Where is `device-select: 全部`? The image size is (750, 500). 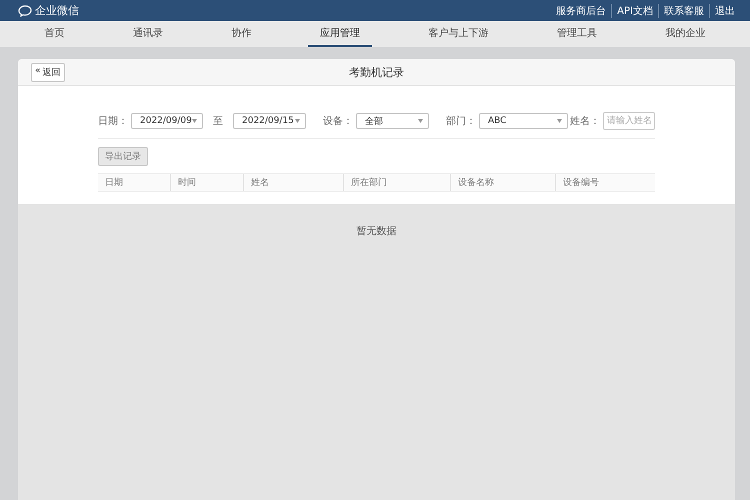 device-select: 全部 is located at coordinates (392, 121).